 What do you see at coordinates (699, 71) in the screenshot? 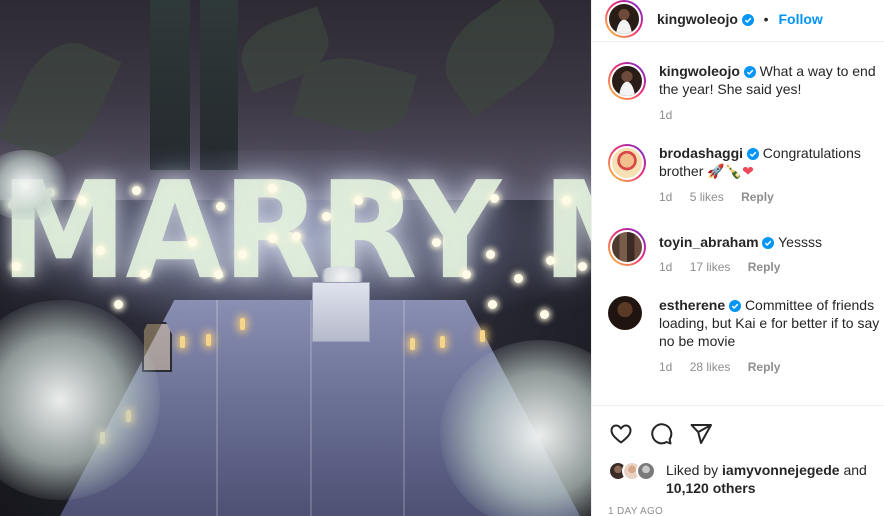
I see `caption-username: kingwoleojo` at bounding box center [699, 71].